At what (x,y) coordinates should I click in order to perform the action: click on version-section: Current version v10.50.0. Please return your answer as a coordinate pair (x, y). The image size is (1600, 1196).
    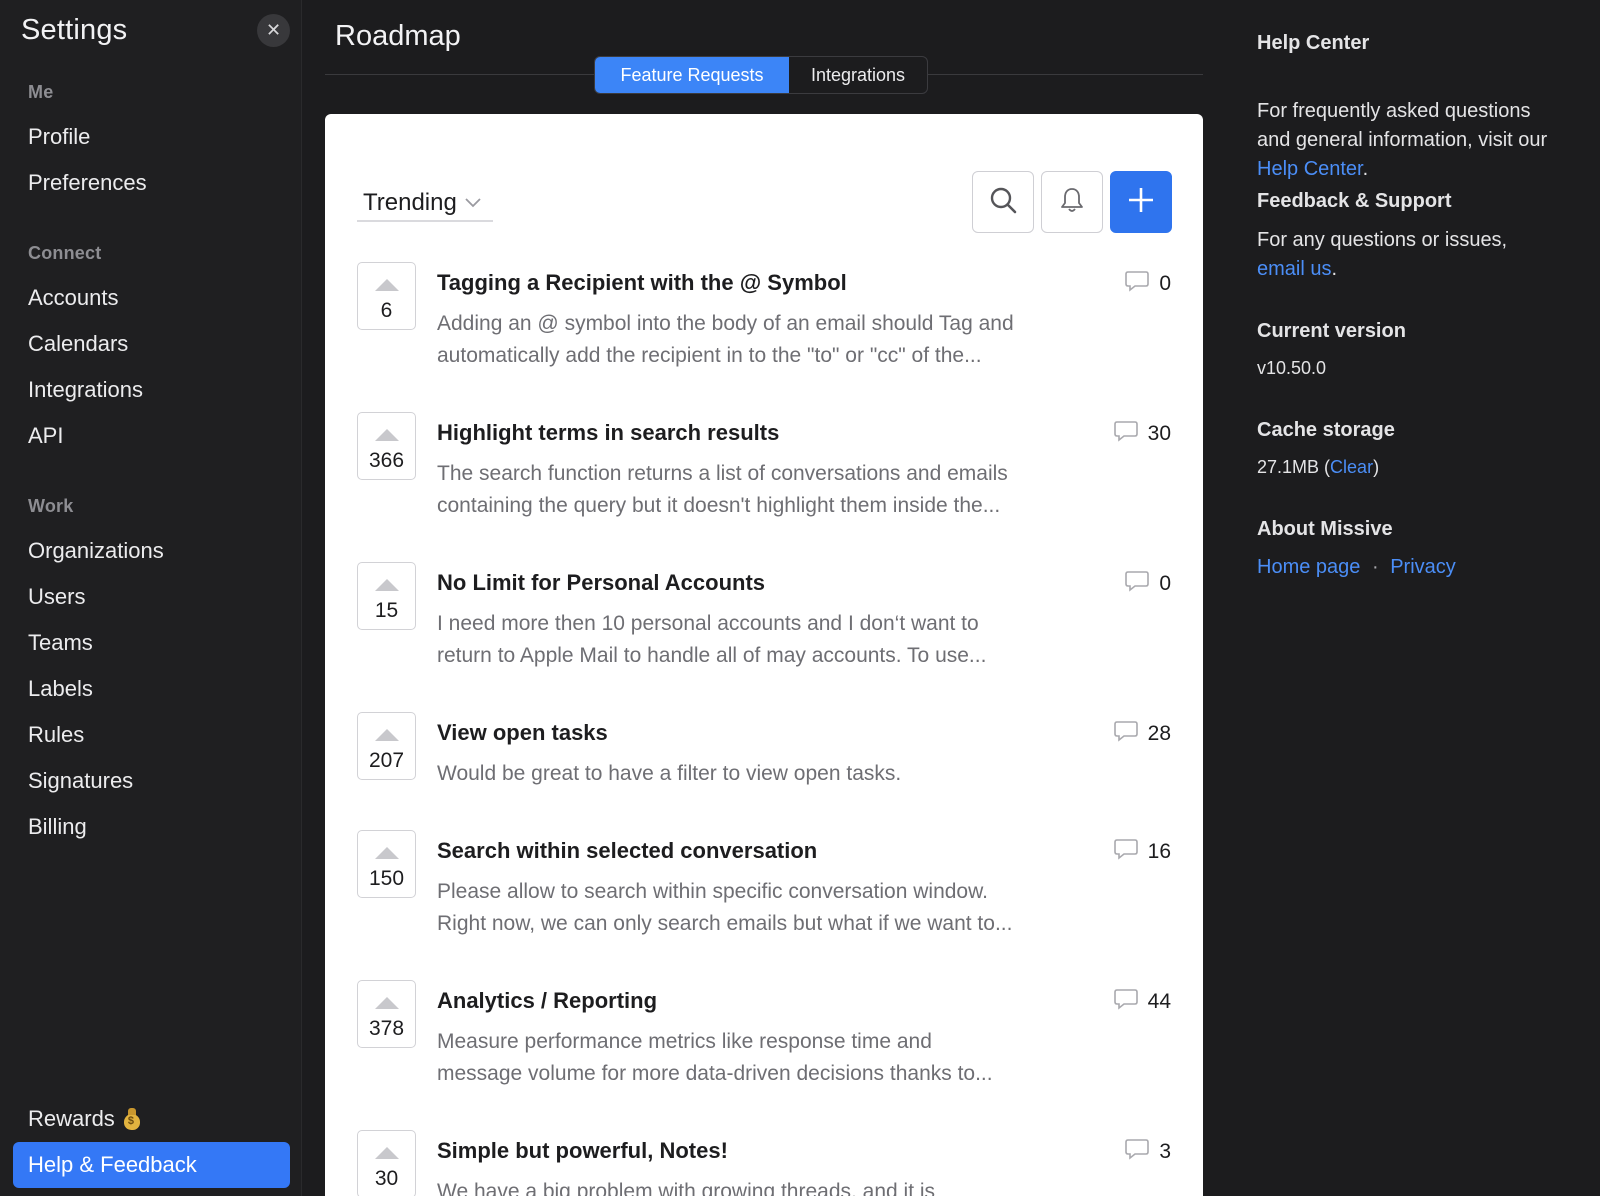
    Looking at the image, I should click on (1331, 349).